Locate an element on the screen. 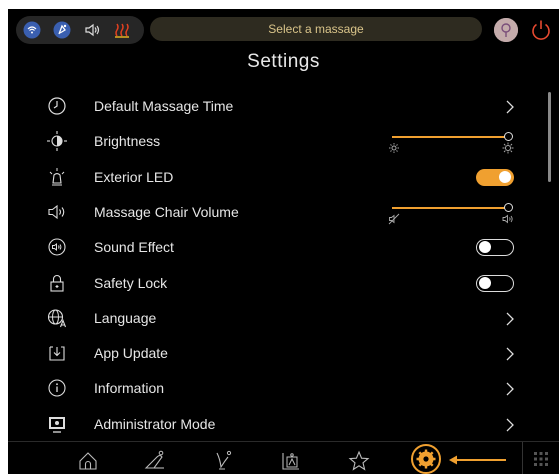 The height and width of the screenshot is (474, 559). top-bar: Select a massage is located at coordinates (283, 29).